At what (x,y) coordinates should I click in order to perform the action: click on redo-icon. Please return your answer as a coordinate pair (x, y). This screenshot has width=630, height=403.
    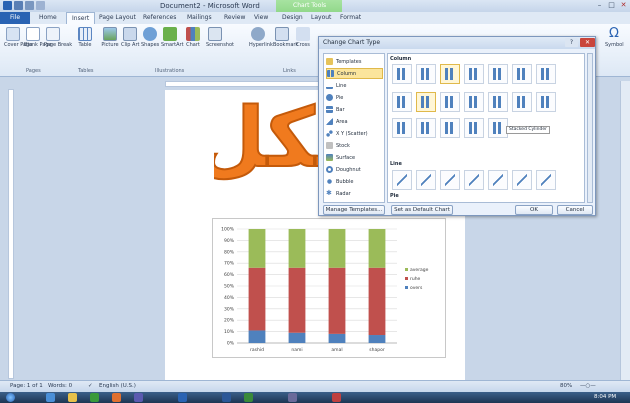
    Looking at the image, I should click on (40, 5).